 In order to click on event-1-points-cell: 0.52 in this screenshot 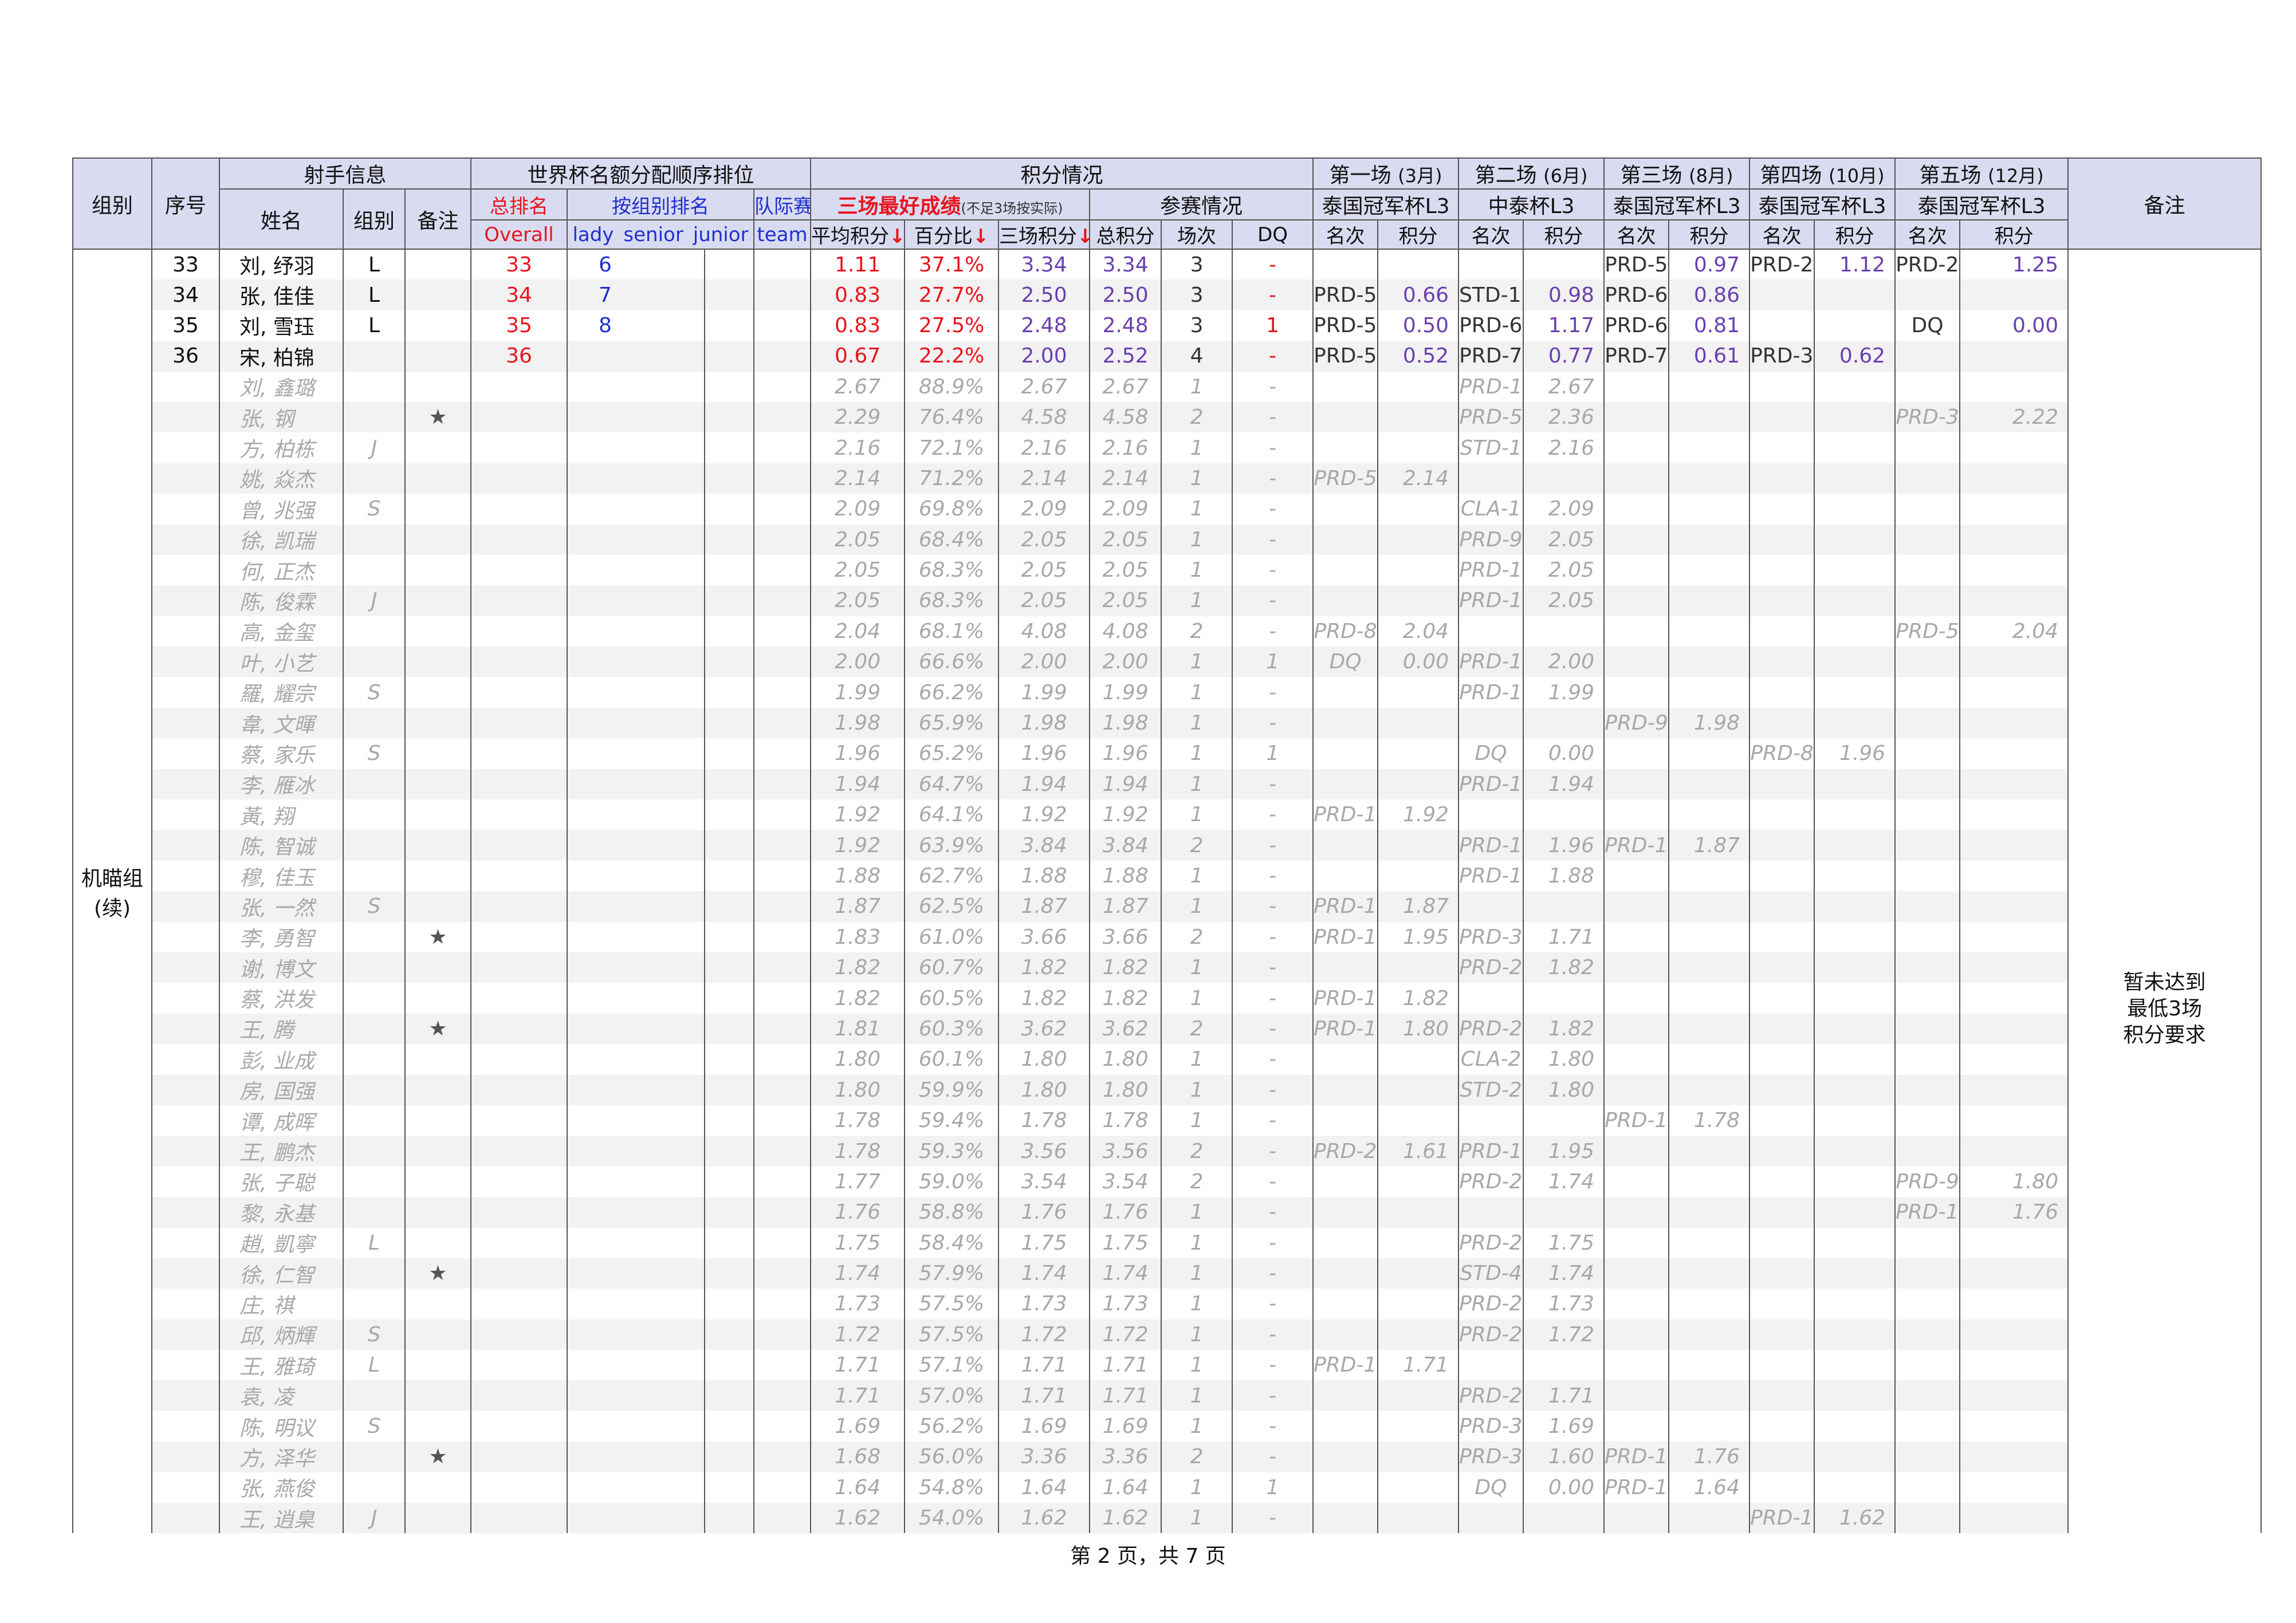, I will do `click(1419, 356)`.